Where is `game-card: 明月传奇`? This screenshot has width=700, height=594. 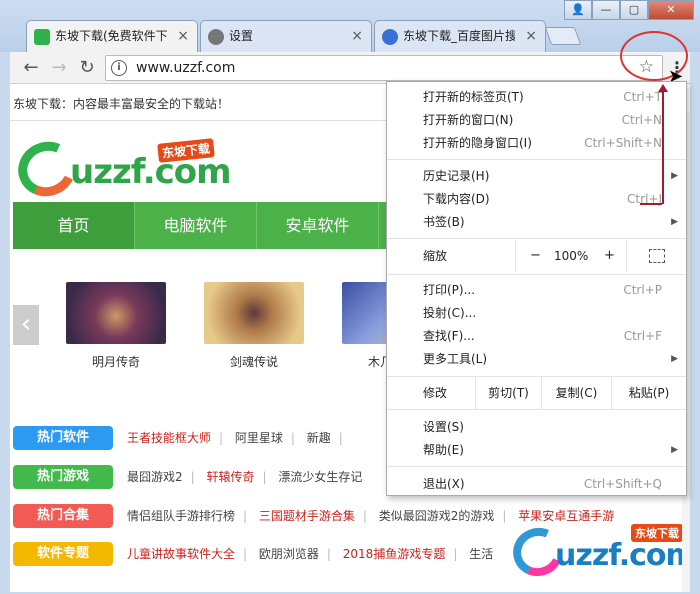
game-card: 明月传奇 is located at coordinates (116, 326).